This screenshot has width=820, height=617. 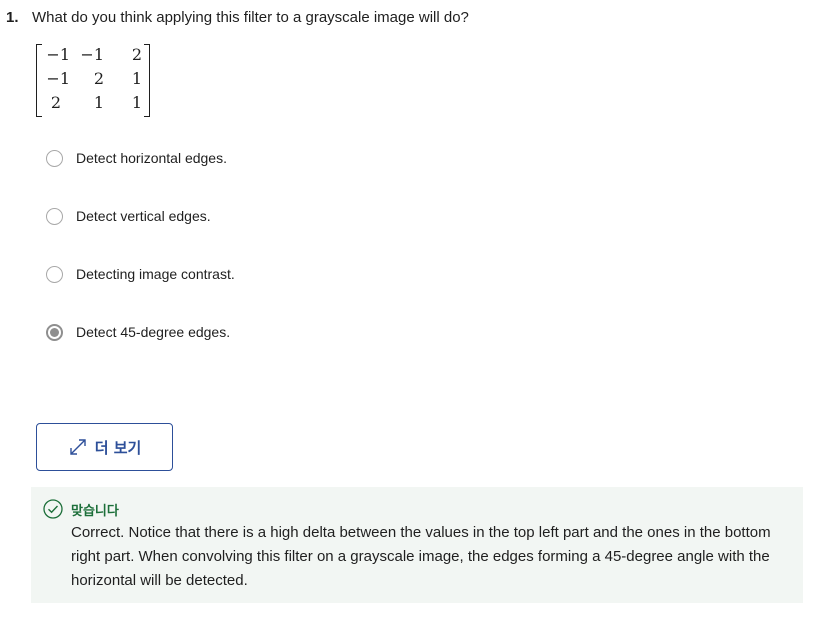 What do you see at coordinates (54, 332) in the screenshot?
I see `radio-button-selected` at bounding box center [54, 332].